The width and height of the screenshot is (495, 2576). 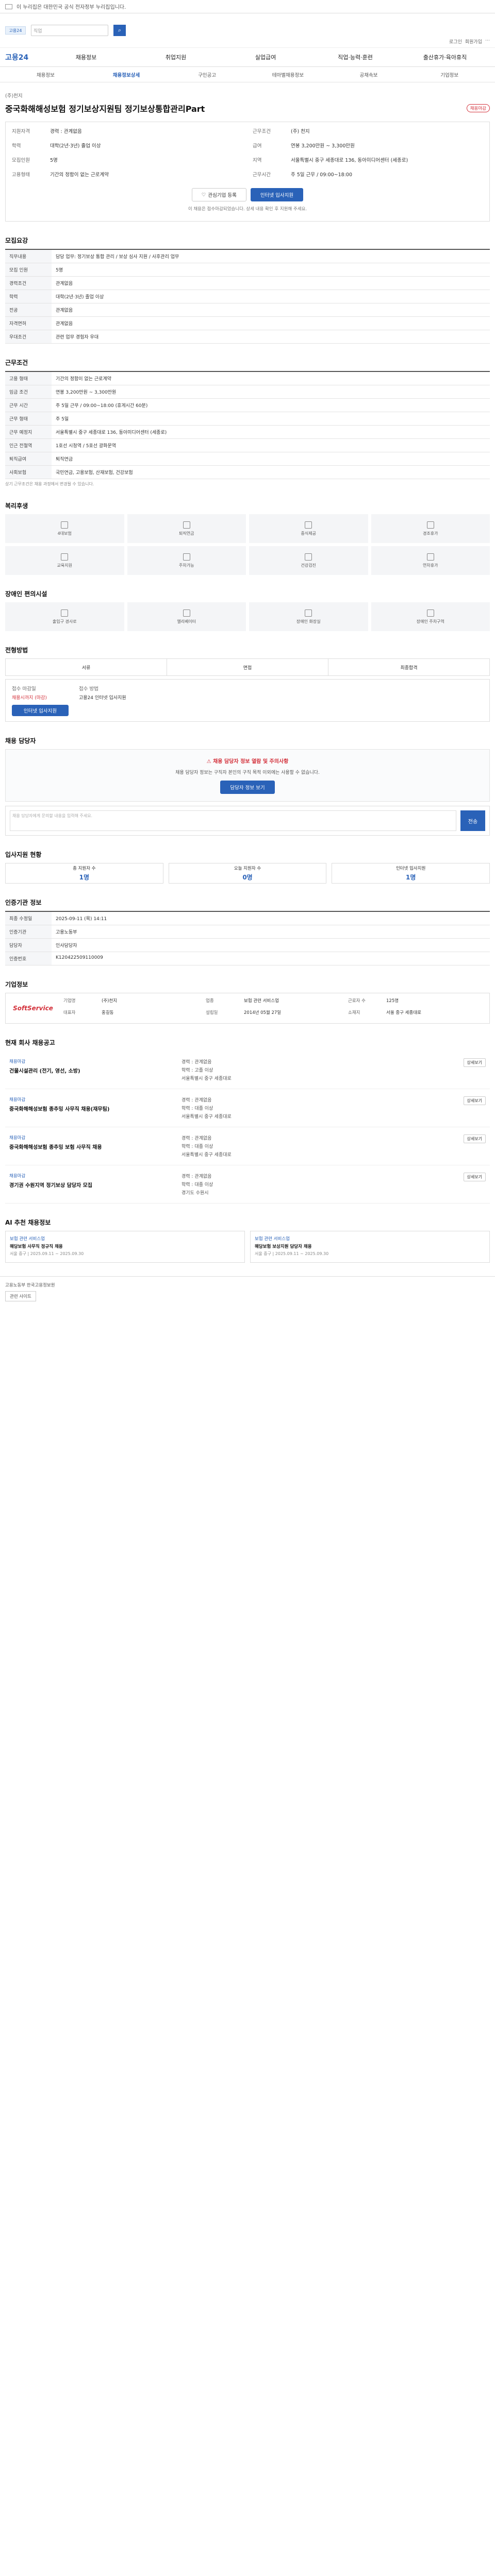 I want to click on section-title: 현재 회사 채용공고, so click(x=30, y=1042).